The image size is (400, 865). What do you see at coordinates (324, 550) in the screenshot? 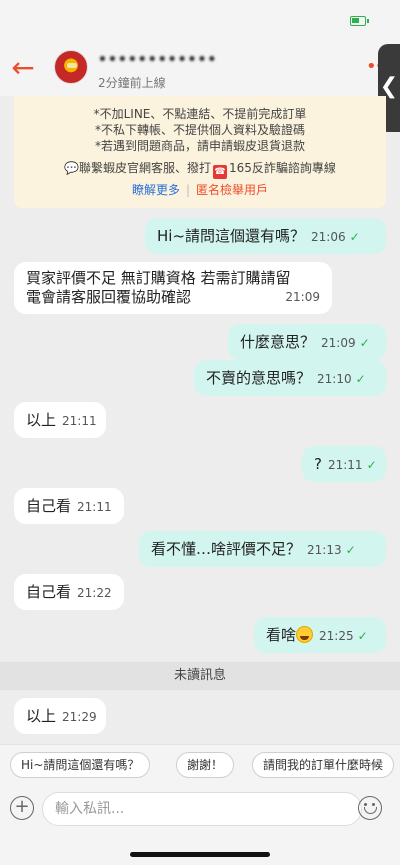
I see `message-time: 21:13` at bounding box center [324, 550].